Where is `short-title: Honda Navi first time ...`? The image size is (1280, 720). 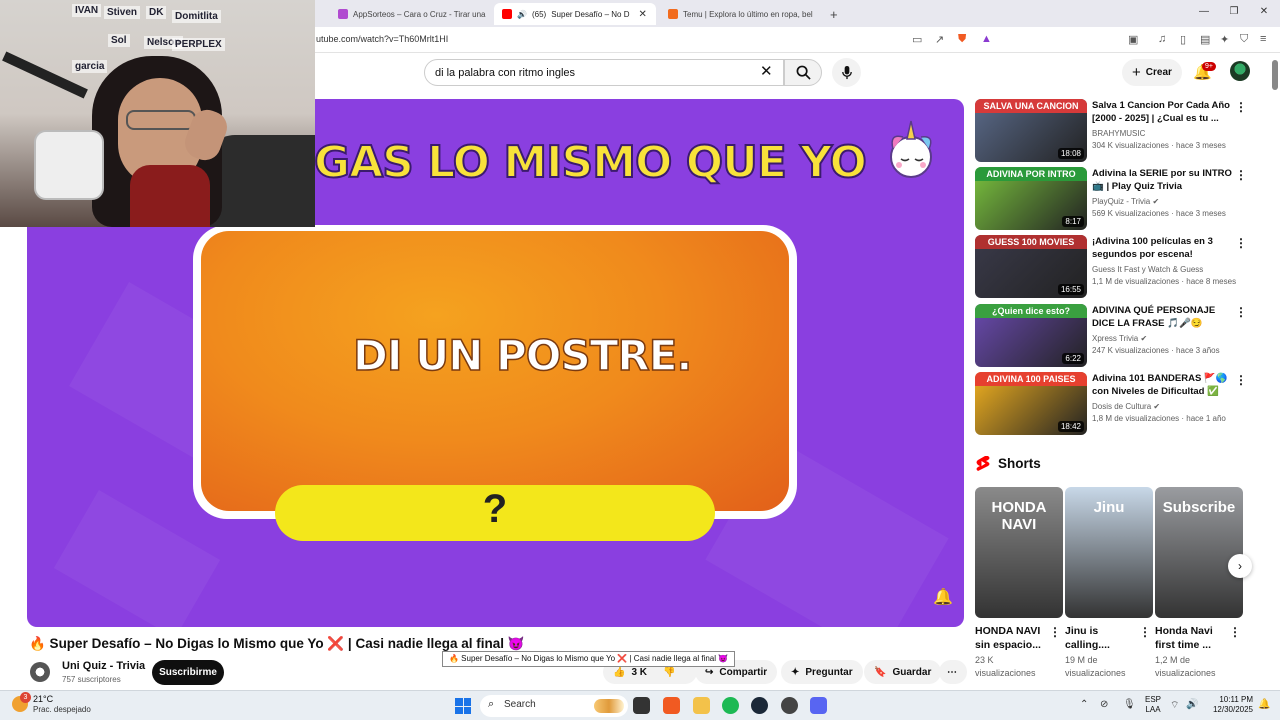
short-title: Honda Navi first time ... is located at coordinates (1190, 638).